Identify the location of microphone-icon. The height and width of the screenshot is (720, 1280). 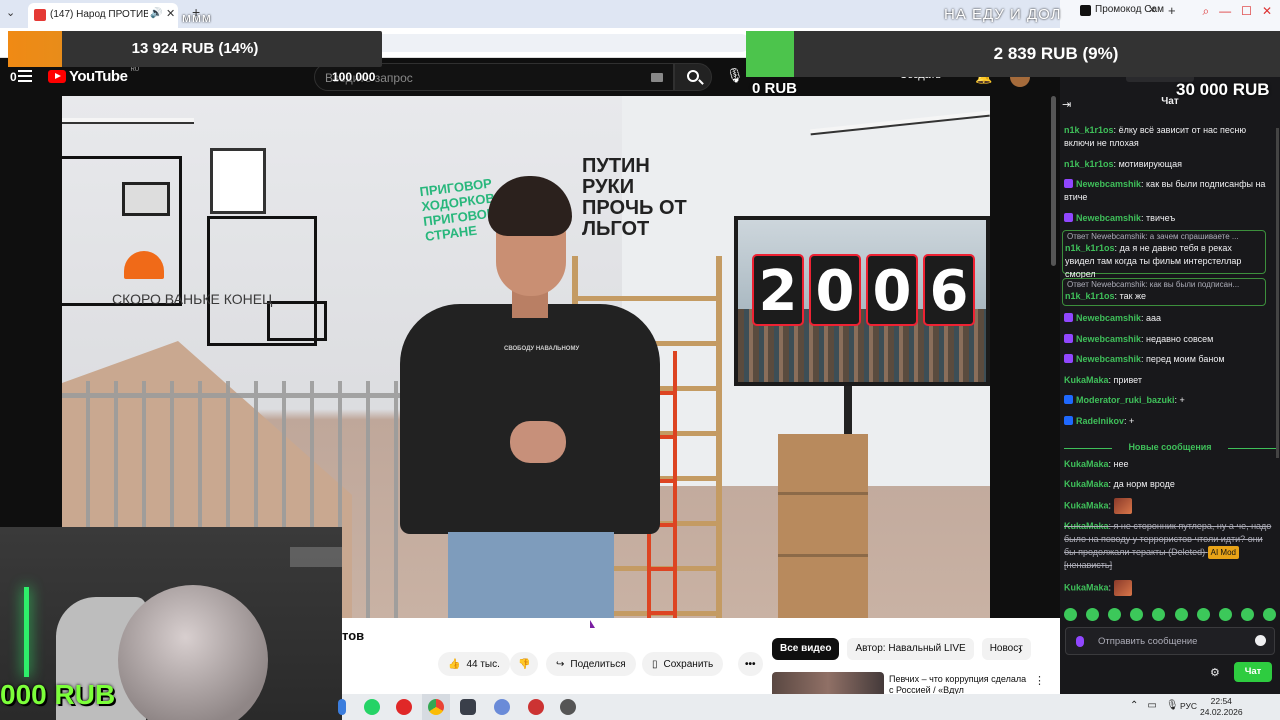
(1080, 641).